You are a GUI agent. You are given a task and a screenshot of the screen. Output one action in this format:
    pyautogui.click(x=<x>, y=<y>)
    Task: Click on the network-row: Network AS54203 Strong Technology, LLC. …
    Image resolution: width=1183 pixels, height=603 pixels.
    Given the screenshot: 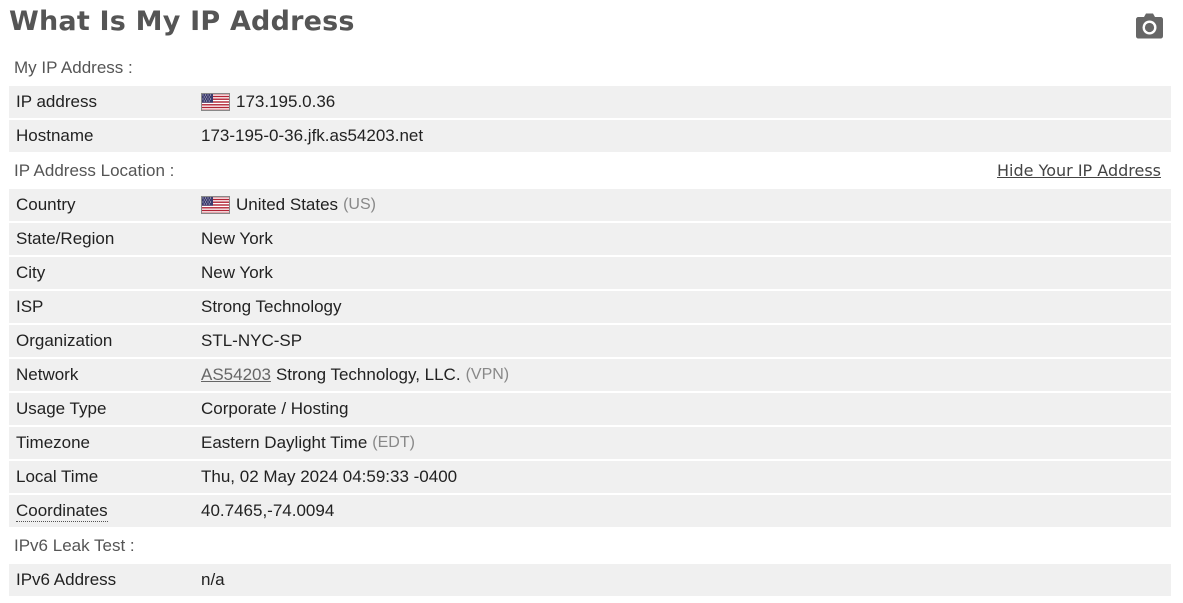 What is the action you would take?
    pyautogui.click(x=590, y=376)
    